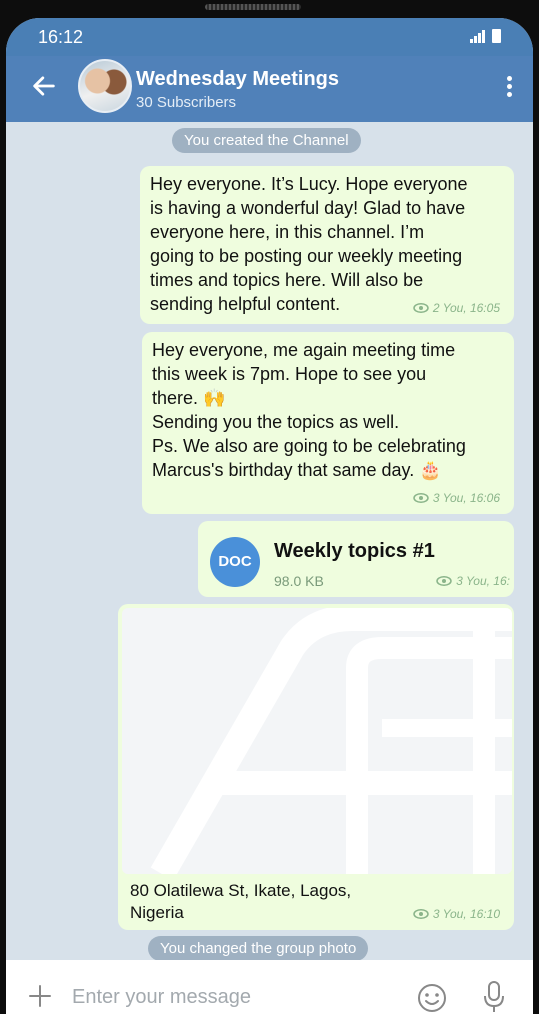 This screenshot has width=539, height=1014. Describe the element at coordinates (496, 36) in the screenshot. I see `battery-icon` at that location.